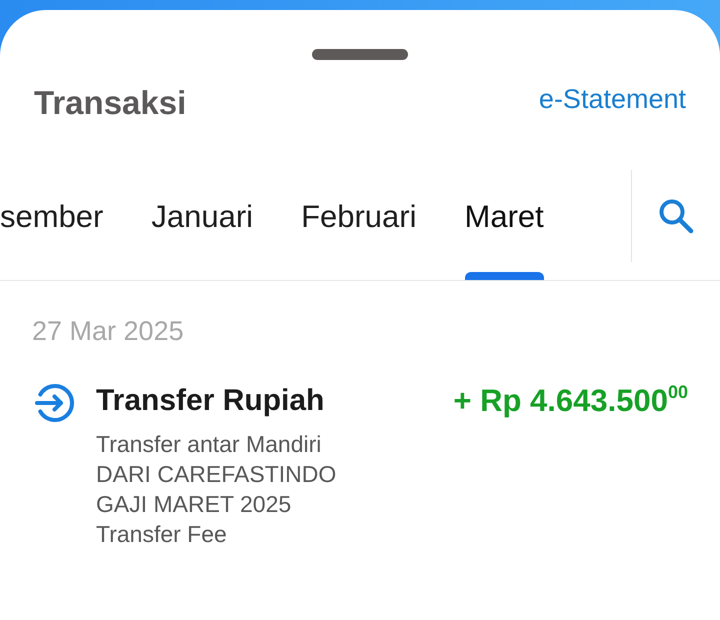  I want to click on transaction-amount: + Rp 4.643.500$^{00}$, so click(570, 400).